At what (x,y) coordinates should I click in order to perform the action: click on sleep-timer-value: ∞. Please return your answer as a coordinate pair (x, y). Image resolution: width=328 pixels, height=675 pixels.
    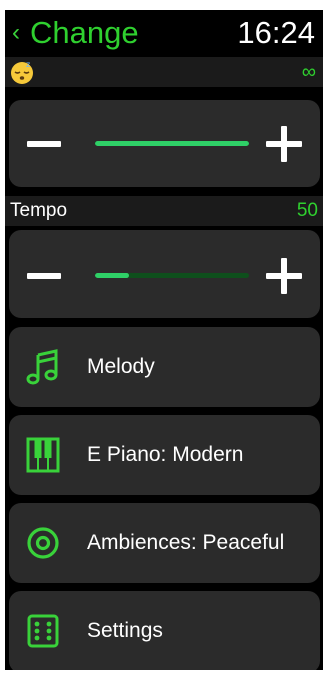
    Looking at the image, I should click on (308, 72).